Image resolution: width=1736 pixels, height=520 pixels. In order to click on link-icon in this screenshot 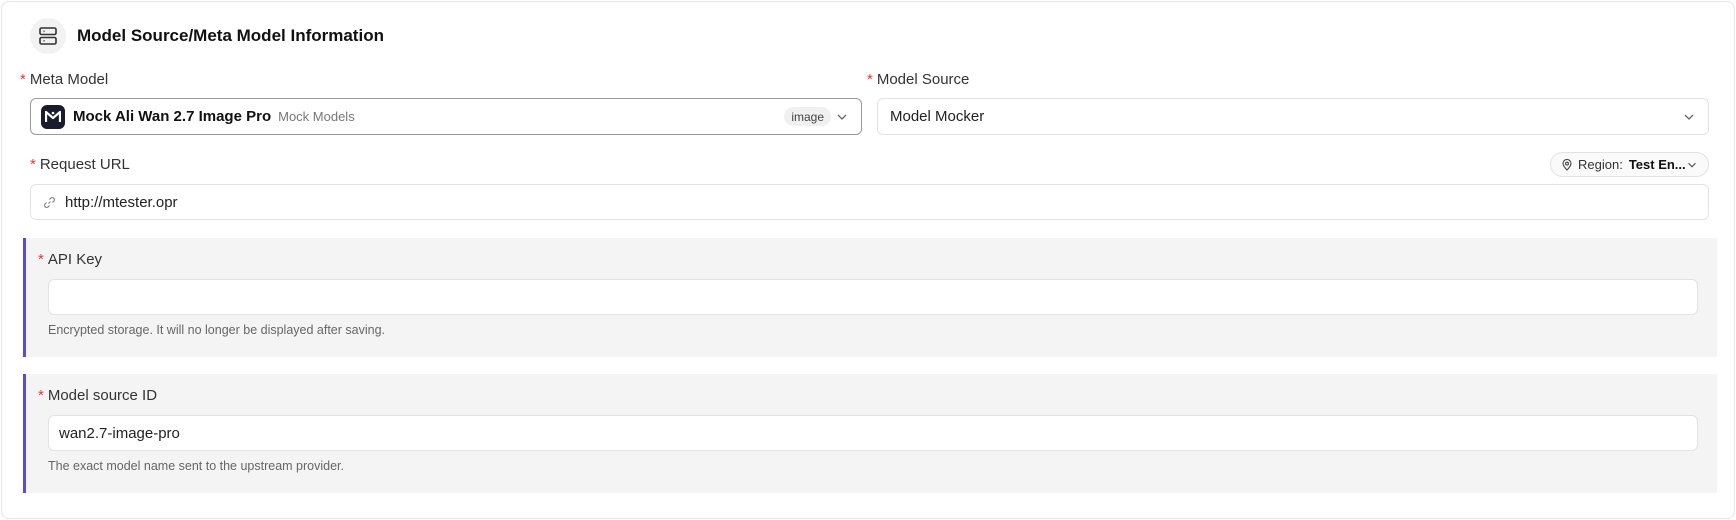, I will do `click(49, 202)`.